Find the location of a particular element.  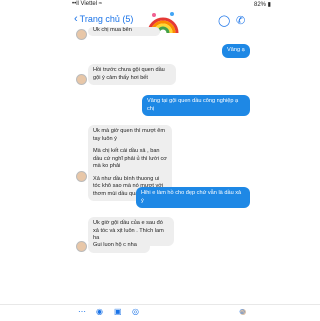

battery-indicator: 82% ▮ is located at coordinates (262, 5).